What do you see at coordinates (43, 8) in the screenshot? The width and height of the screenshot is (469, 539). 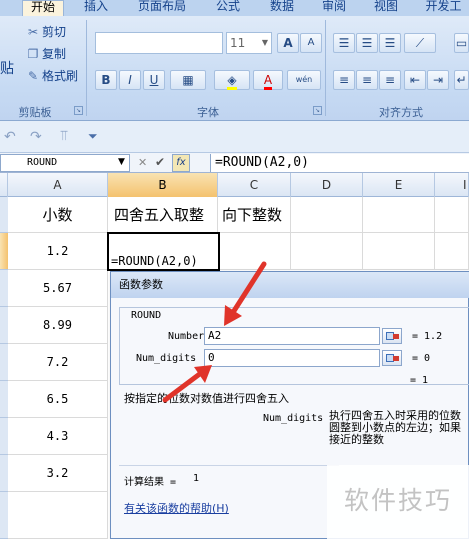 I see `tab-home: 开始` at bounding box center [43, 8].